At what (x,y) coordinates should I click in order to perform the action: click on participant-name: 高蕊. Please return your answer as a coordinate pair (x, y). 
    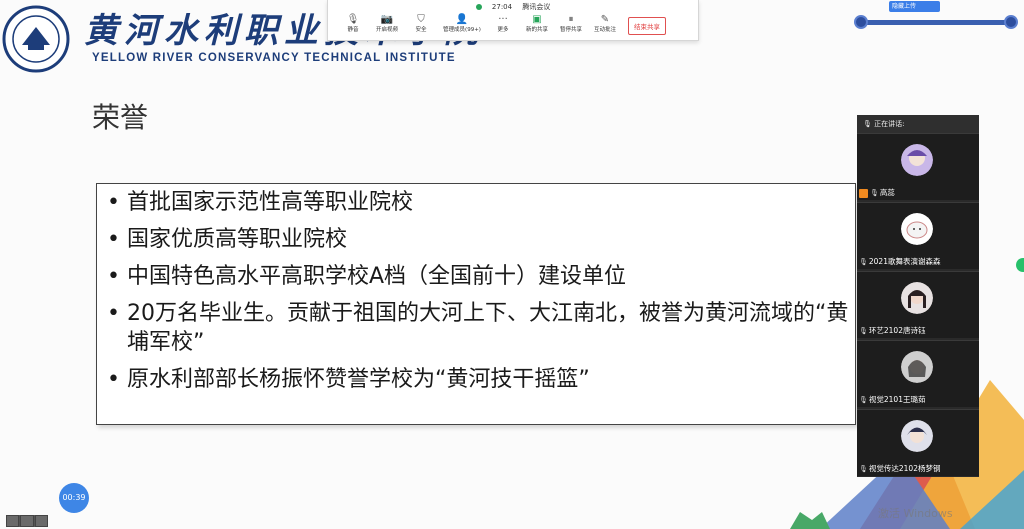
    Looking at the image, I should click on (887, 192).